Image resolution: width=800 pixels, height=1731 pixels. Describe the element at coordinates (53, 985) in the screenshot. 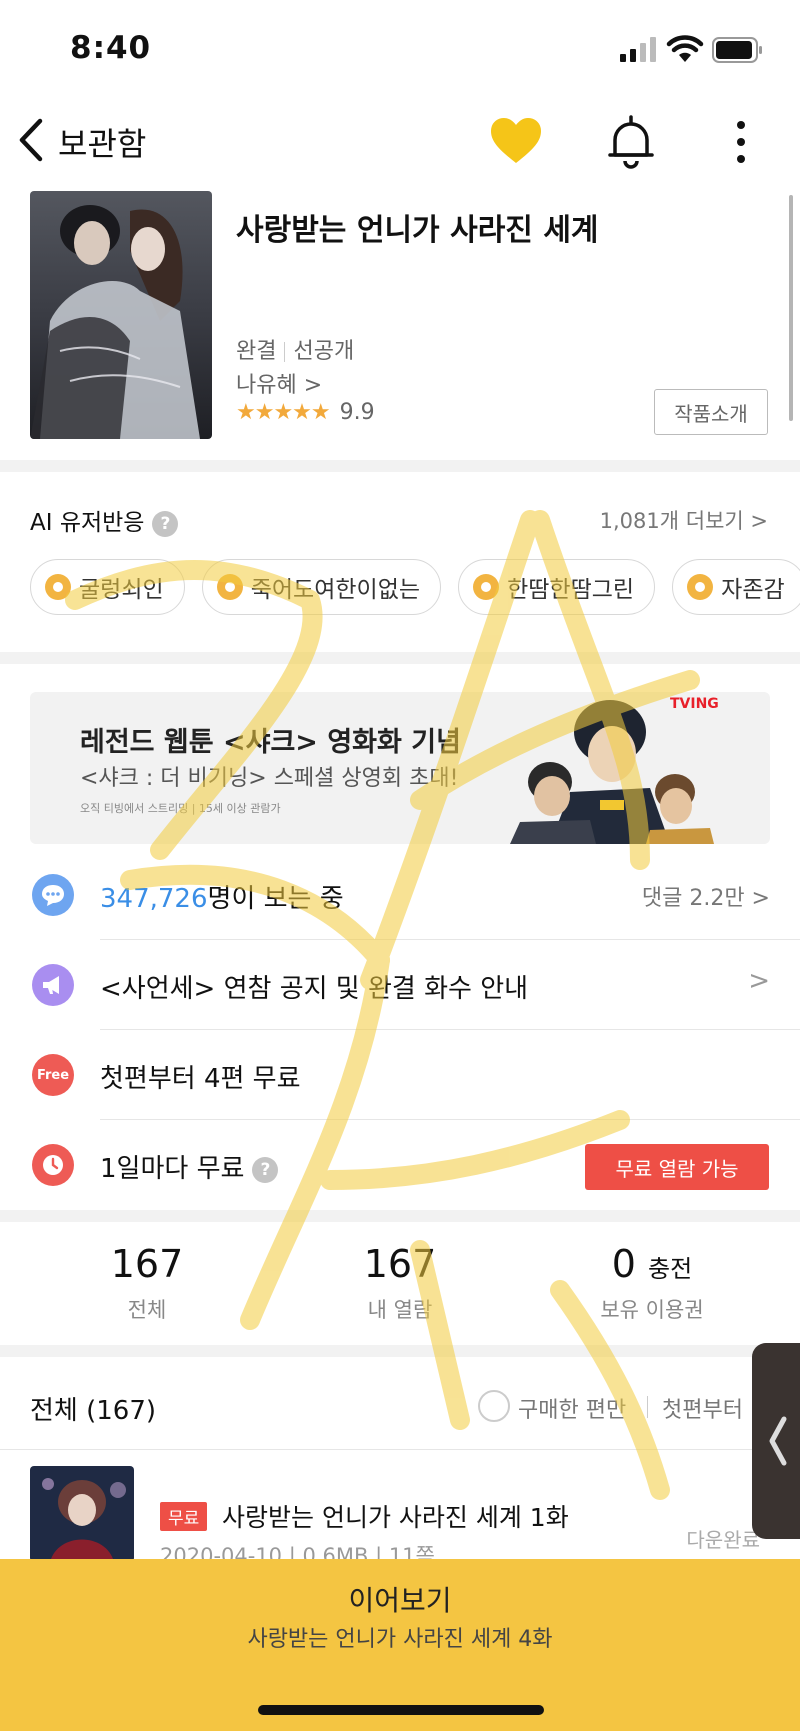

I see `megaphone-icon` at that location.